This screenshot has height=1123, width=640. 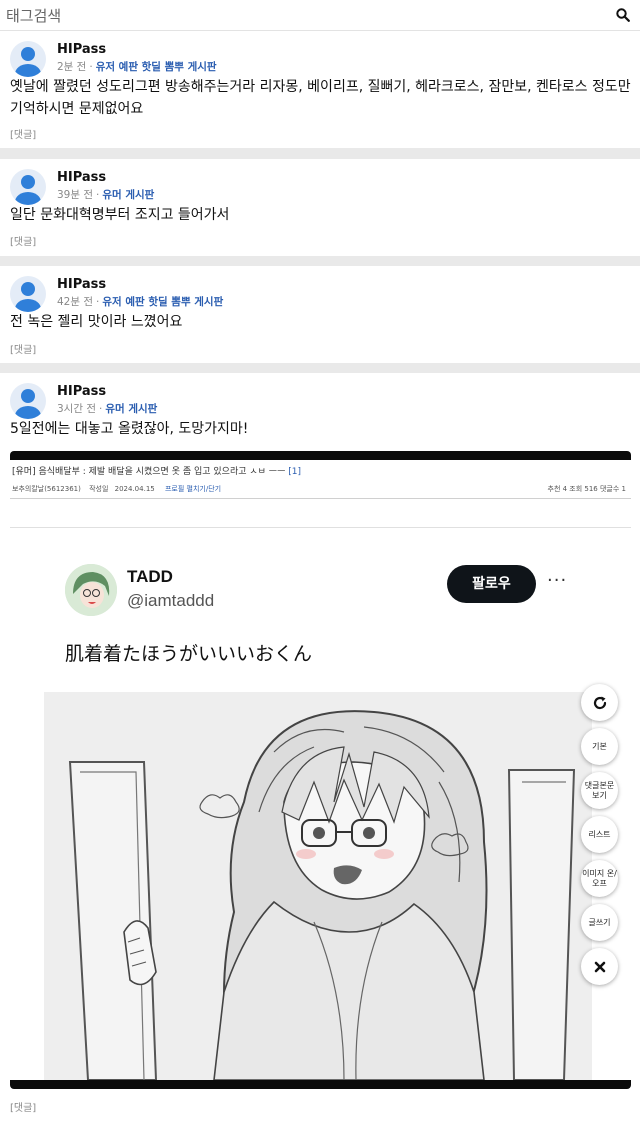 I want to click on captured-stats: 추천 4 조회 516 댓글수 1, so click(x=586, y=489).